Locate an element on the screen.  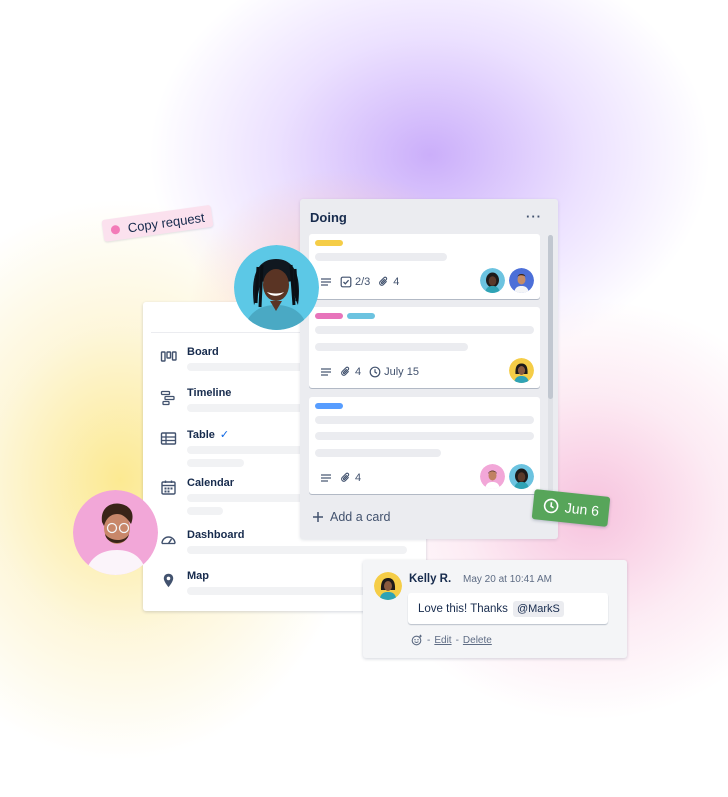
dashboard-icon is located at coordinates (168, 540).